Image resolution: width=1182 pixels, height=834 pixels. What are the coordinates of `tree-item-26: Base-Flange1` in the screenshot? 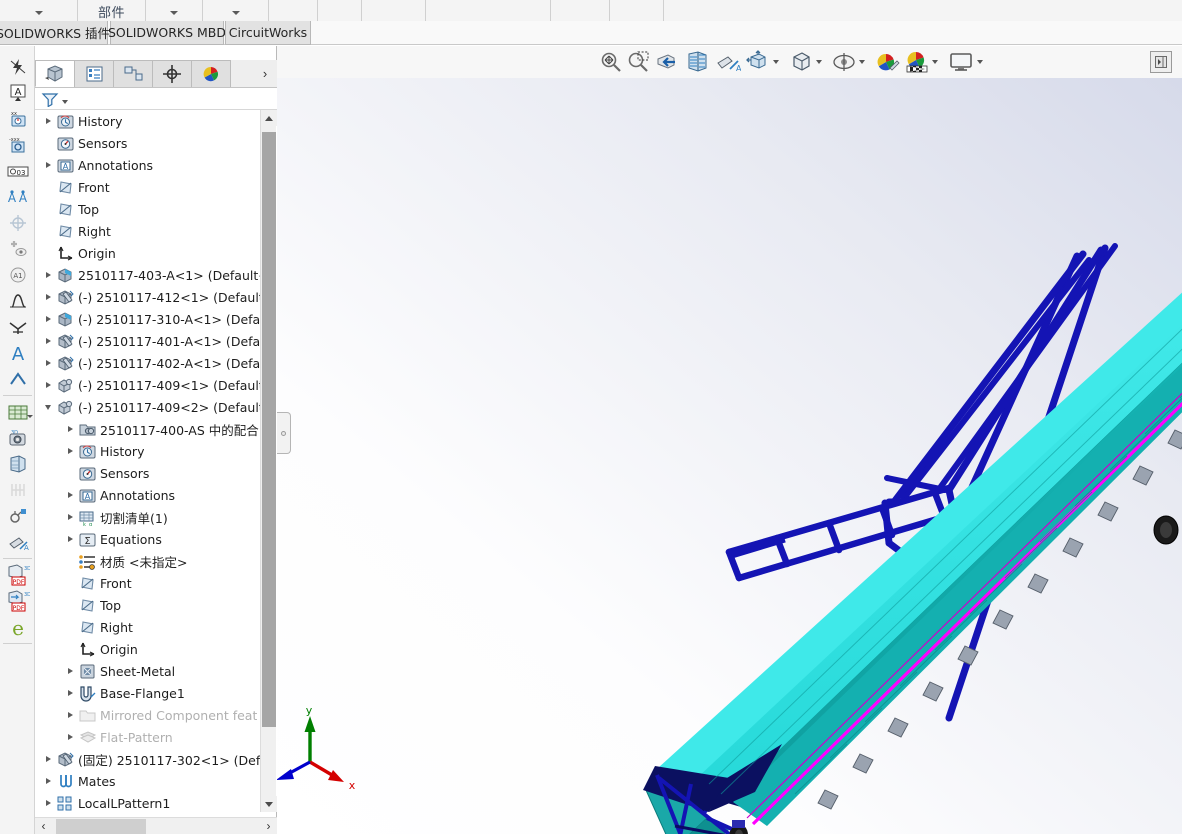 It's located at (156, 693).